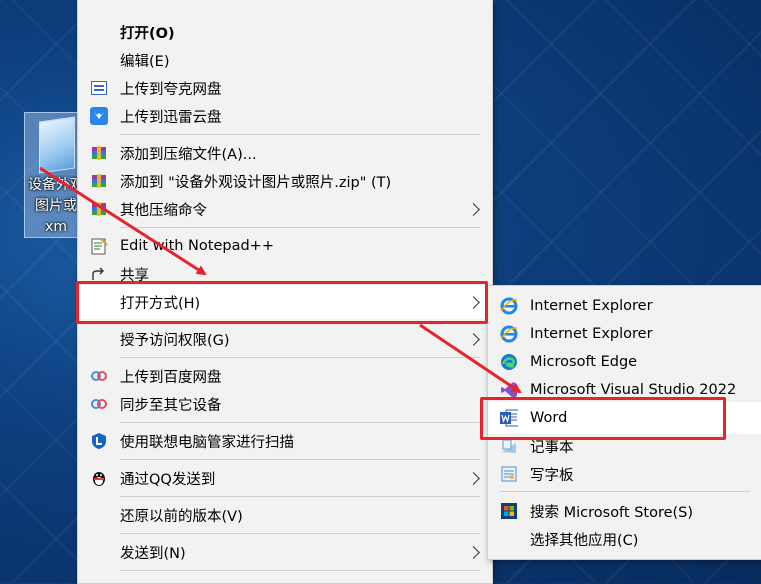 This screenshot has height=584, width=761. What do you see at coordinates (603, 418) in the screenshot?
I see `highlight-box-word` at bounding box center [603, 418].